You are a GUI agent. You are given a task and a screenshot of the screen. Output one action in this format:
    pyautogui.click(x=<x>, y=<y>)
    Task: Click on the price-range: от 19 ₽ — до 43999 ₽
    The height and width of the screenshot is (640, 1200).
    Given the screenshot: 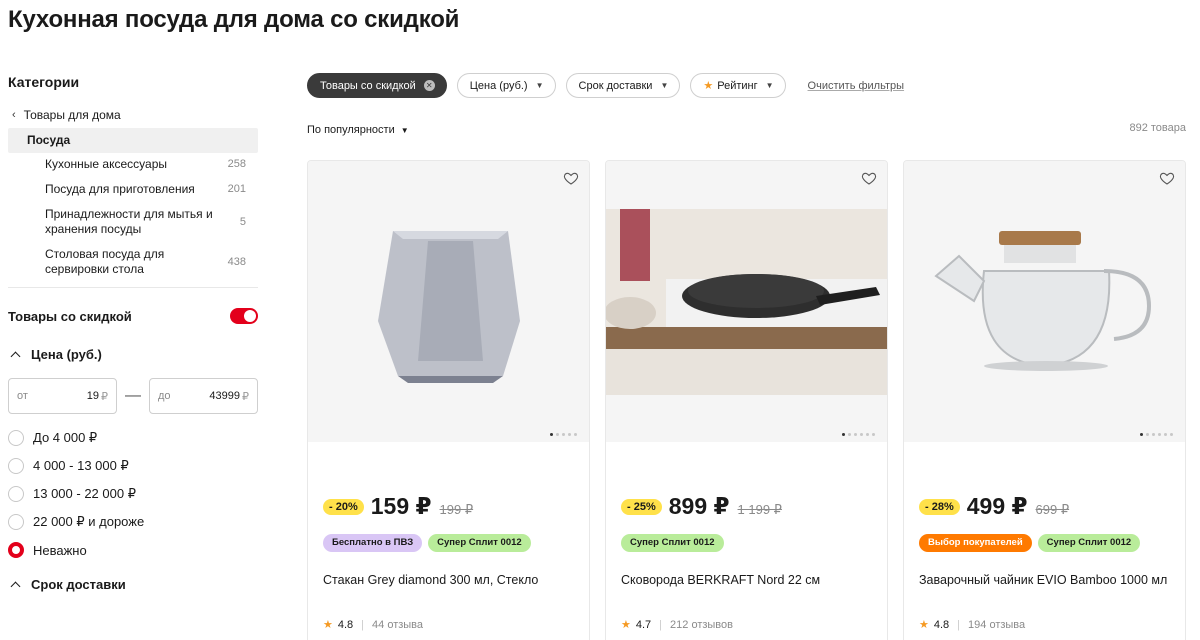 What is the action you would take?
    pyautogui.click(x=133, y=396)
    